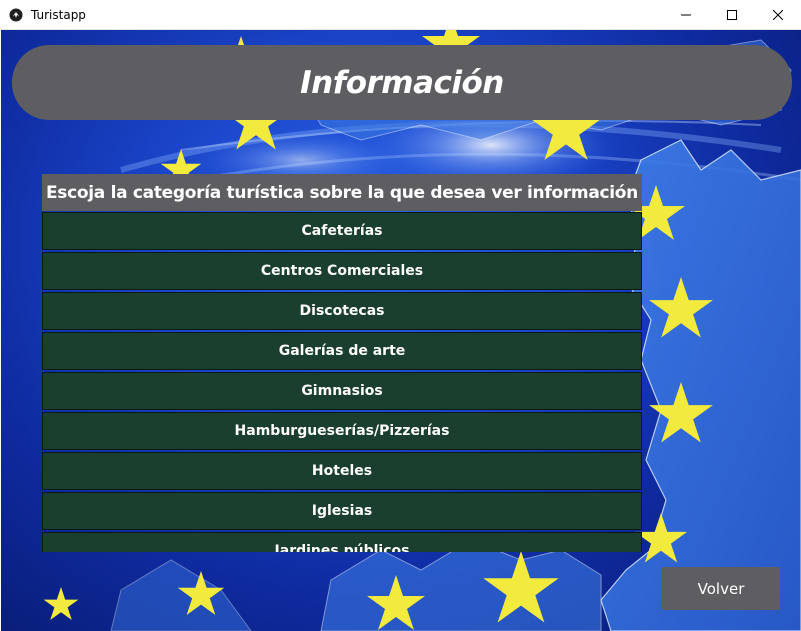 The width and height of the screenshot is (801, 631). I want to click on category-button-galerias-de-arte: Galerías de arte, so click(342, 351).